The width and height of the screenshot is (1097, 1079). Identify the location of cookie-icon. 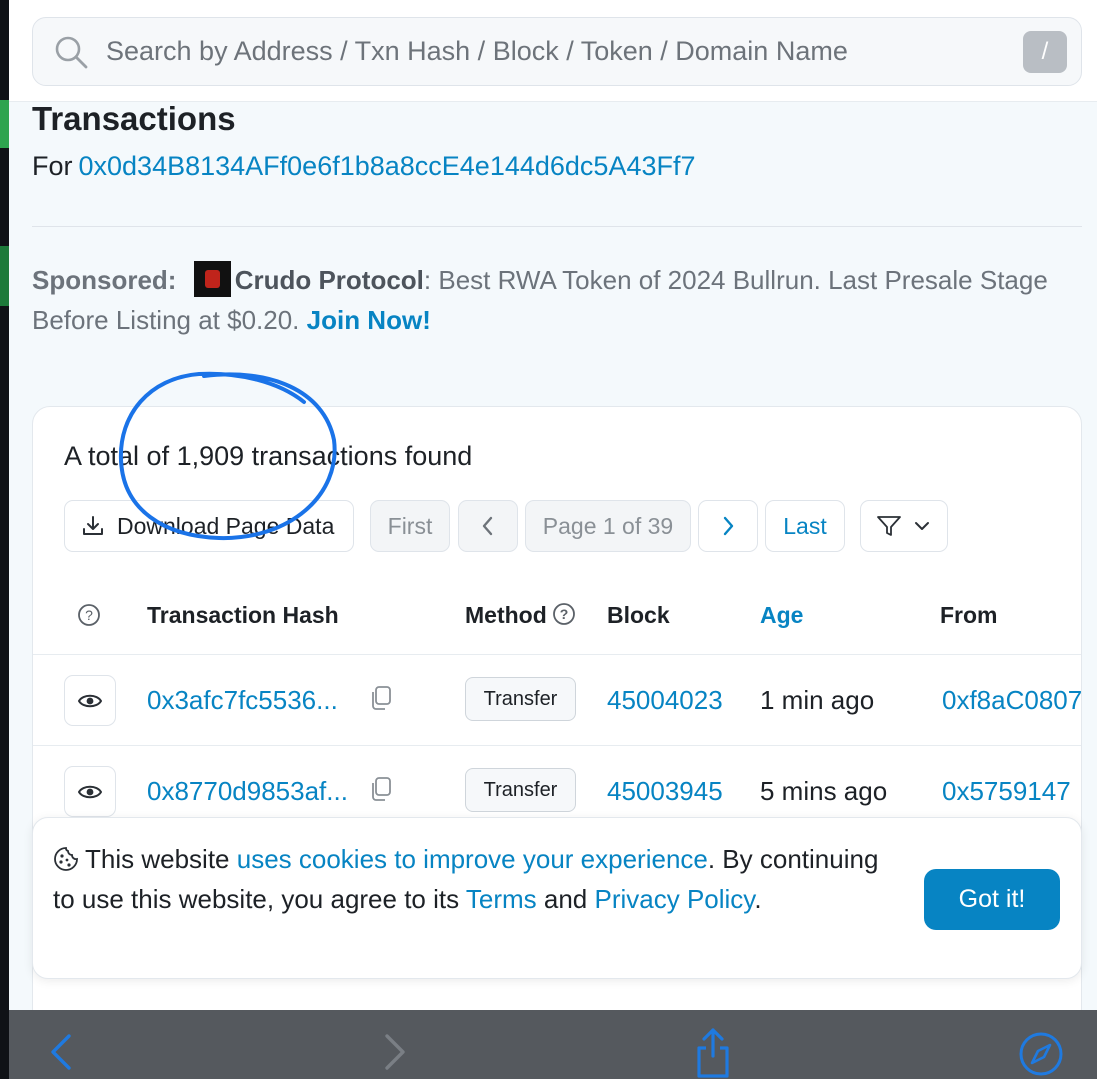
(66, 859).